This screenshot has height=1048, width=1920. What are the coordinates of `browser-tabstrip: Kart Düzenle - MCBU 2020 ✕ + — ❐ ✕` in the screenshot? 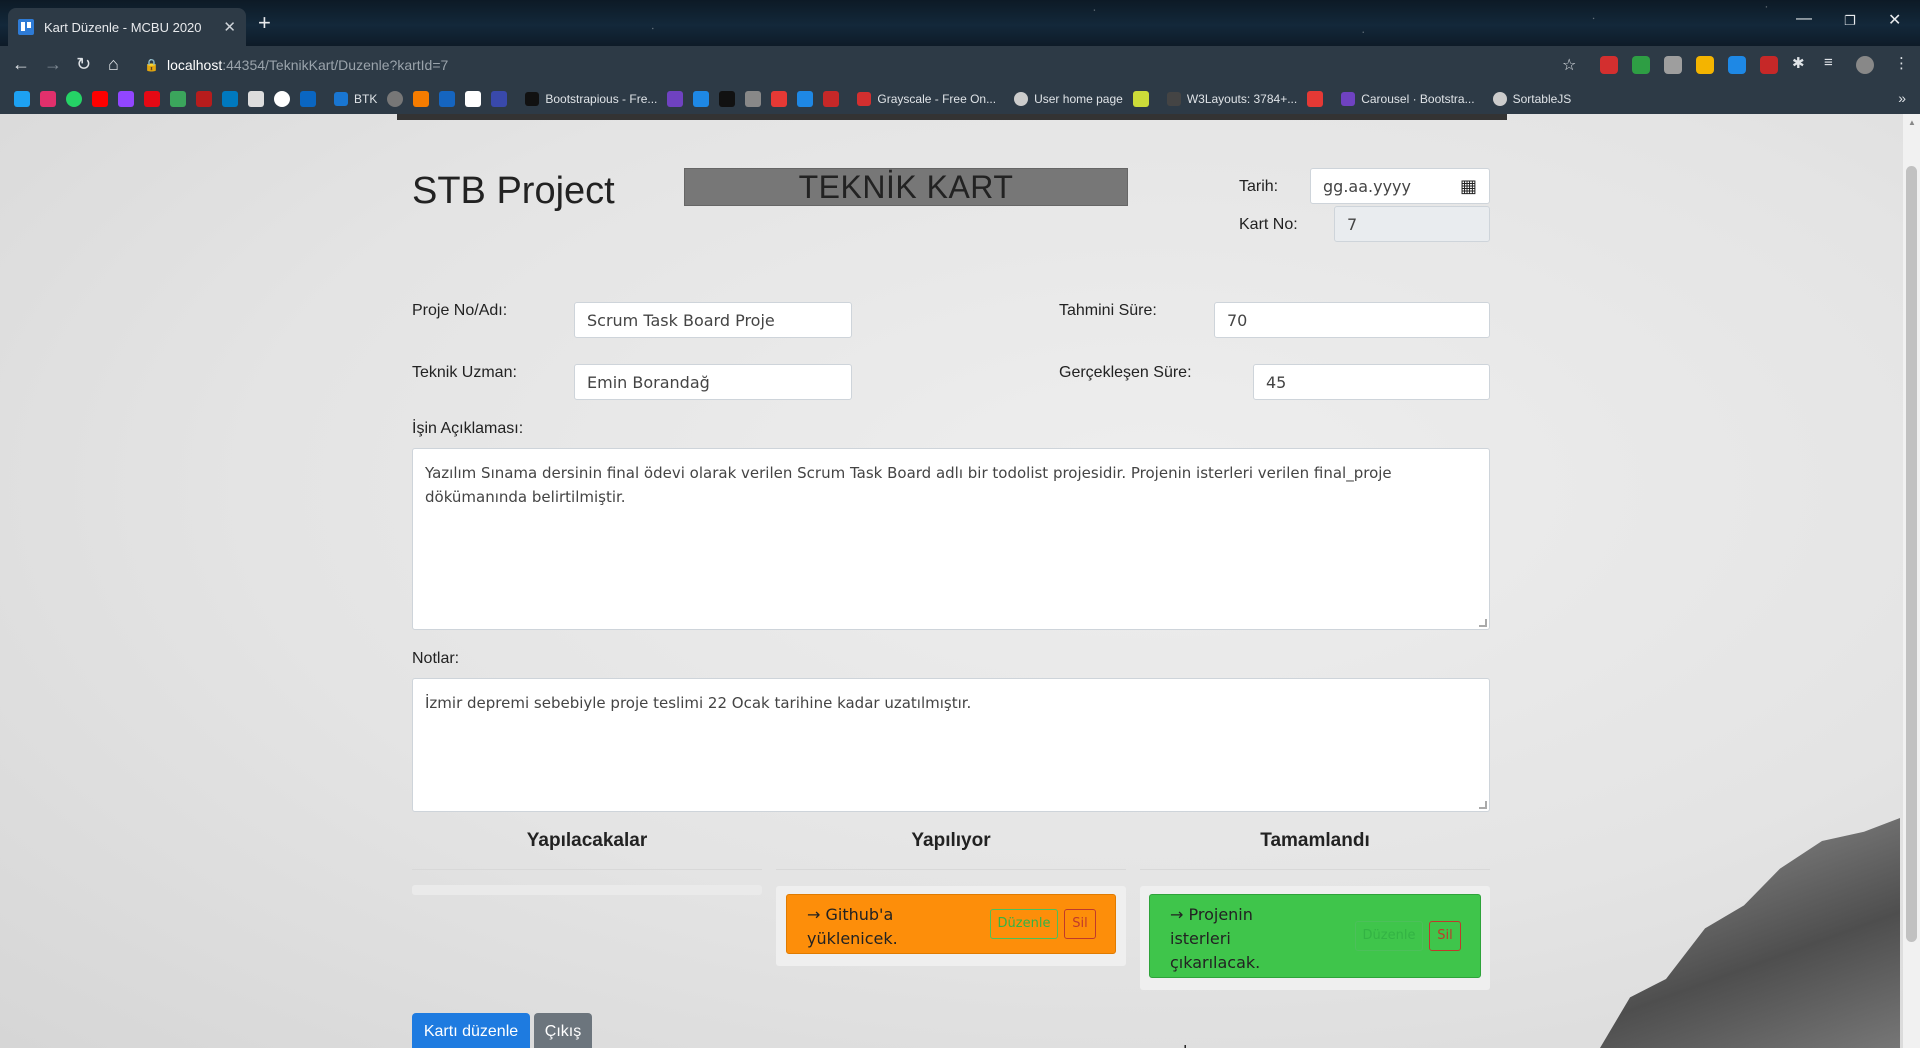 It's located at (960, 23).